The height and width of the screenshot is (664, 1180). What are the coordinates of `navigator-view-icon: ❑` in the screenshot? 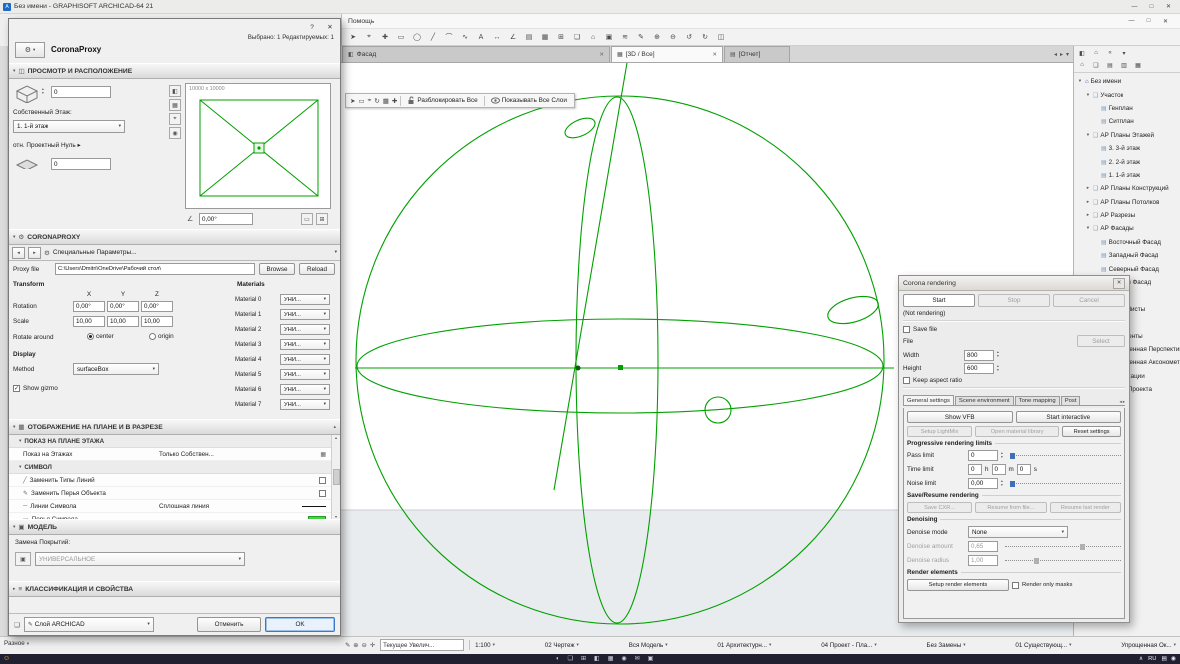 It's located at (1096, 65).